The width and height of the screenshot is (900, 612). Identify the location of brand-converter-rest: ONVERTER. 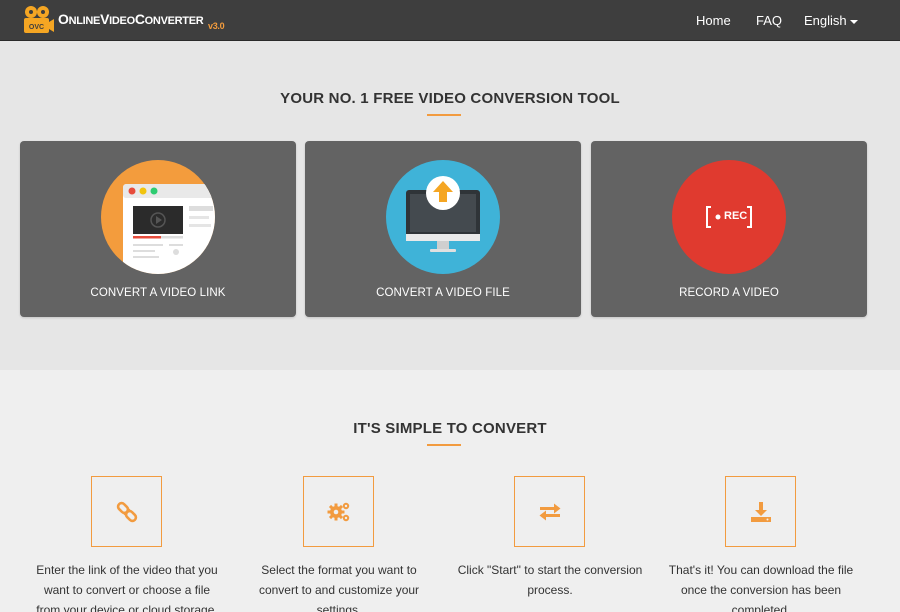
(174, 21).